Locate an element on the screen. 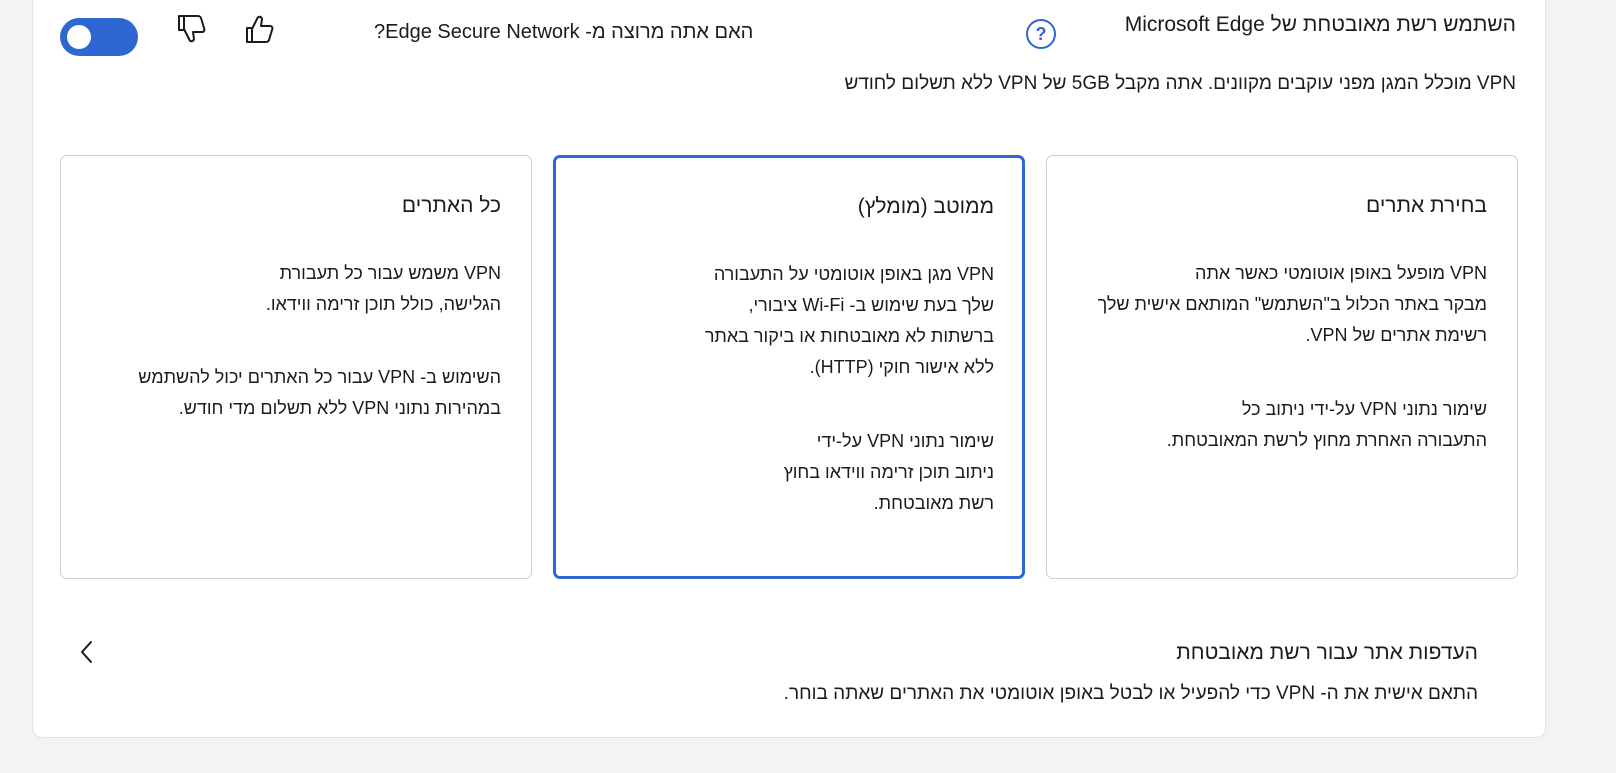 Image resolution: width=1616 pixels, height=773 pixels. option-text-line: ניתוב תוכן זרימה ווידאו בחוץ is located at coordinates (888, 472).